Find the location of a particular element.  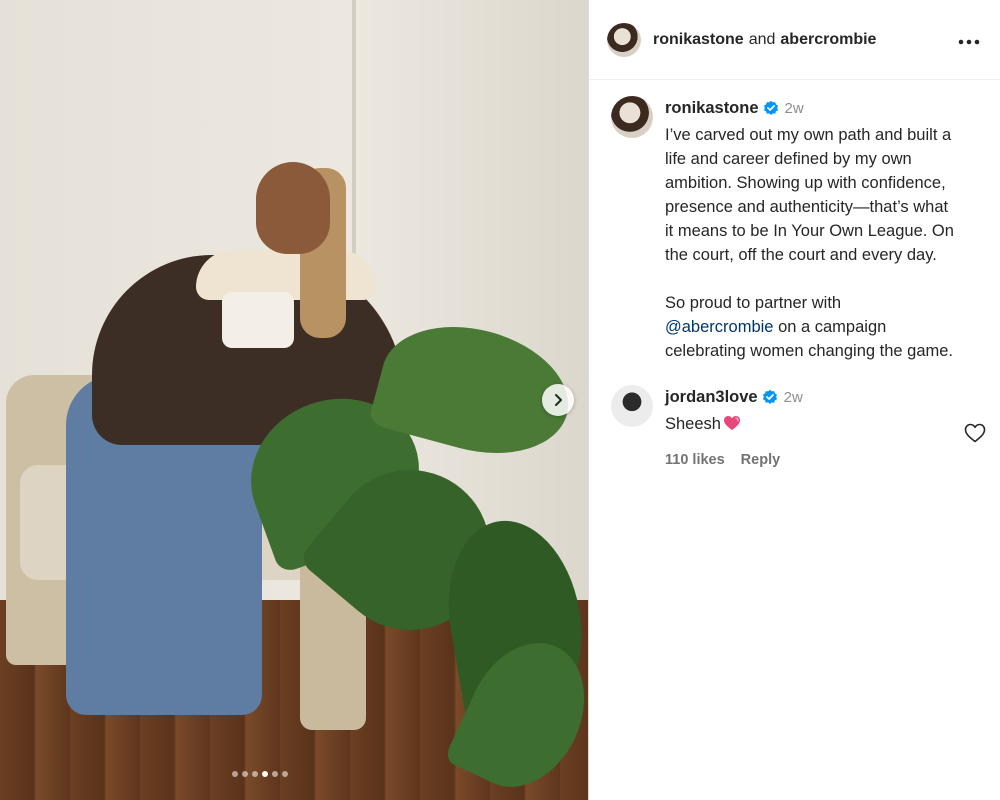

caption-text-before-mention: So proud to partner with is located at coordinates (753, 303).